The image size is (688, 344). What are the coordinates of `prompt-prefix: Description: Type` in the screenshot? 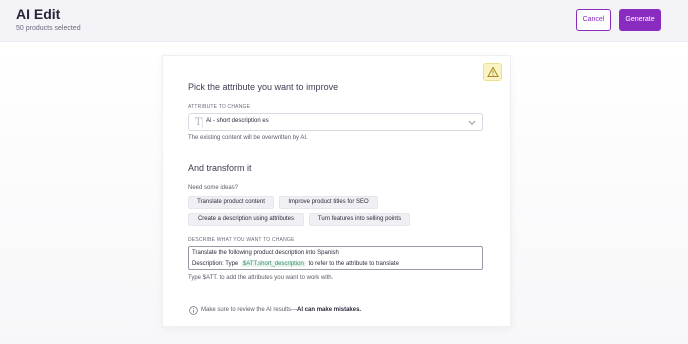 It's located at (215, 264).